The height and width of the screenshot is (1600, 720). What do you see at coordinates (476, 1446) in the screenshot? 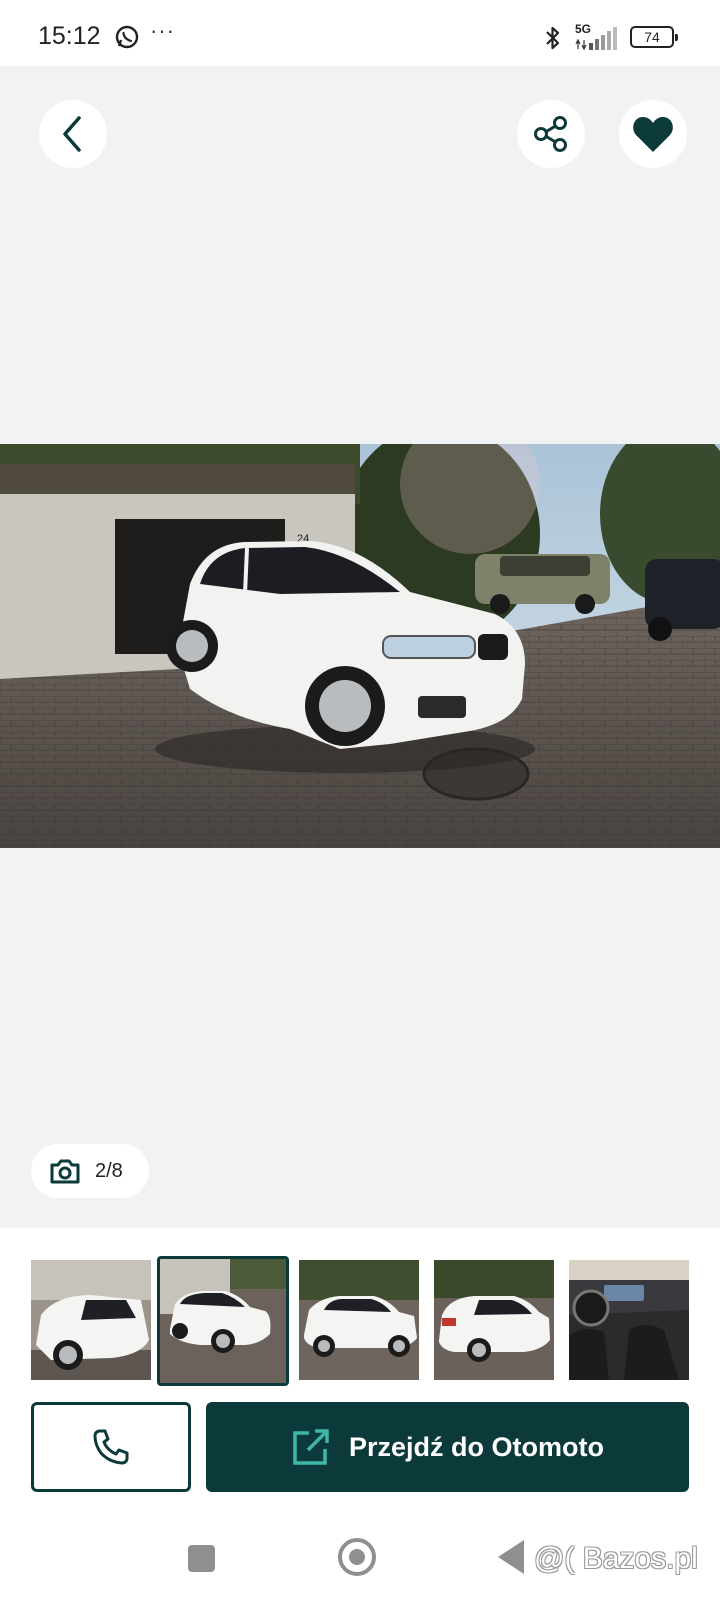
I see `go-to-otomoto-label: Przejdź do Otomoto` at bounding box center [476, 1446].